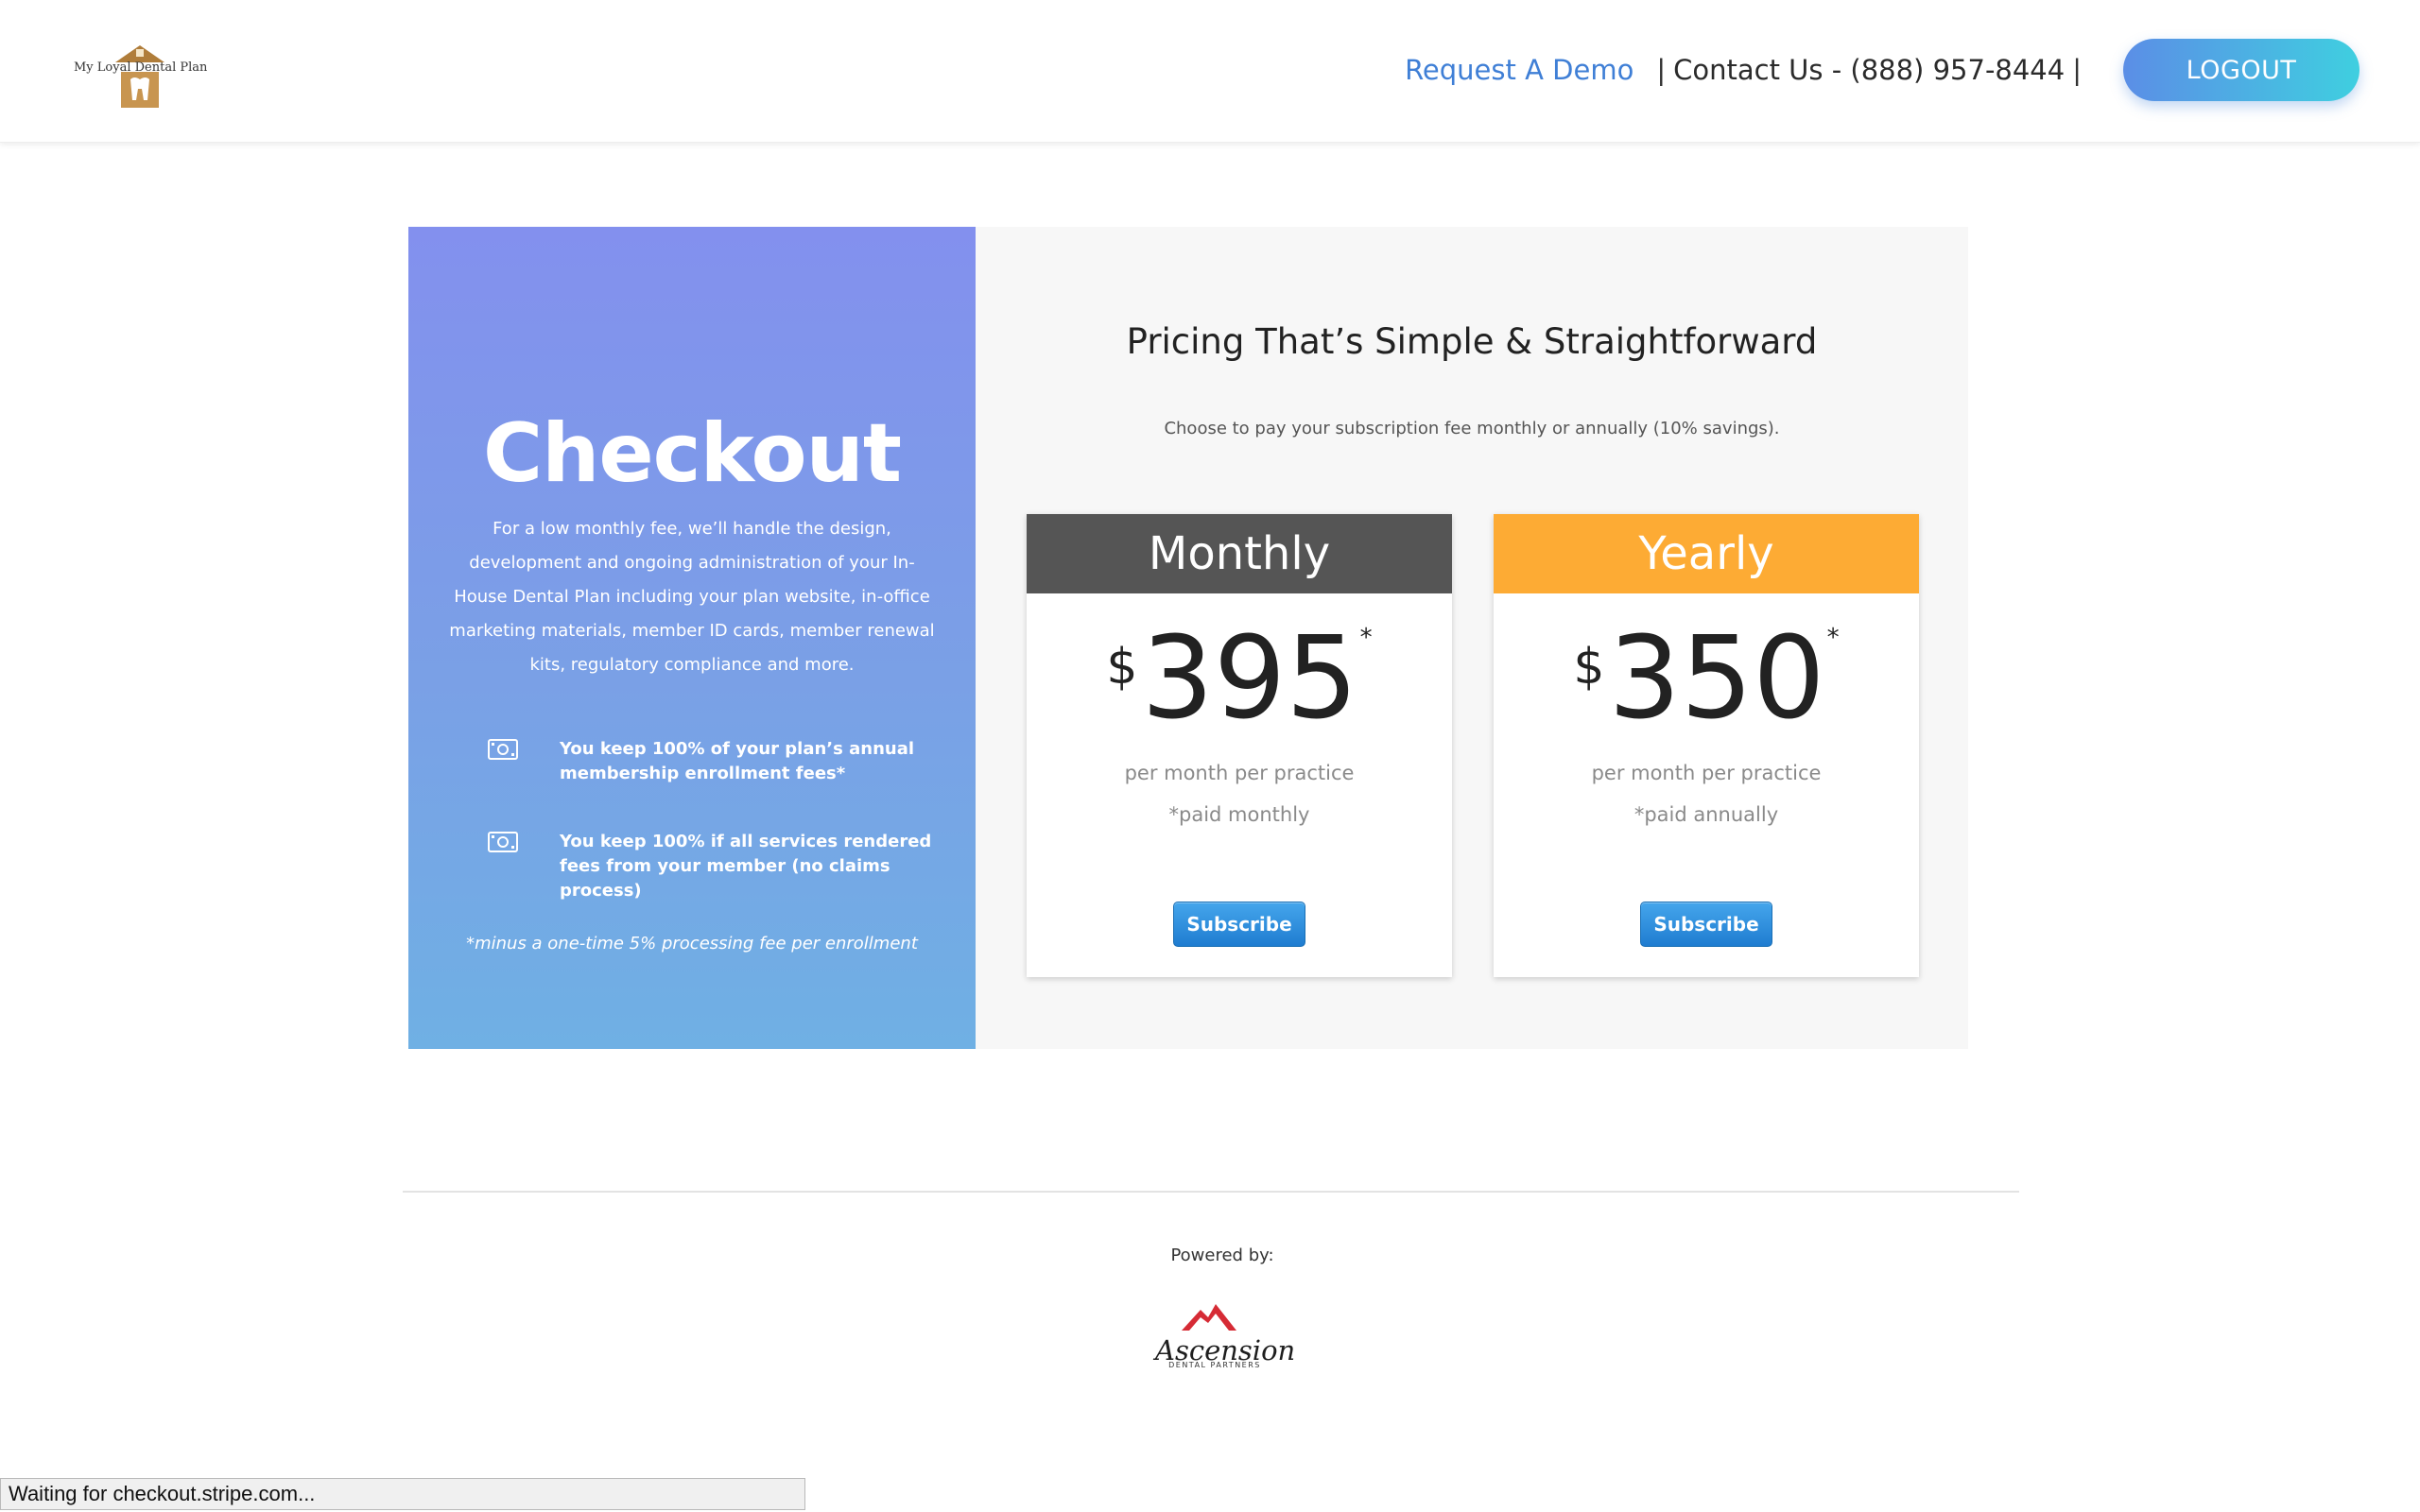 The height and width of the screenshot is (1512, 2420). Describe the element at coordinates (1869, 70) in the screenshot. I see `contact-phone: Contact Us - (888) 957-8444` at that location.